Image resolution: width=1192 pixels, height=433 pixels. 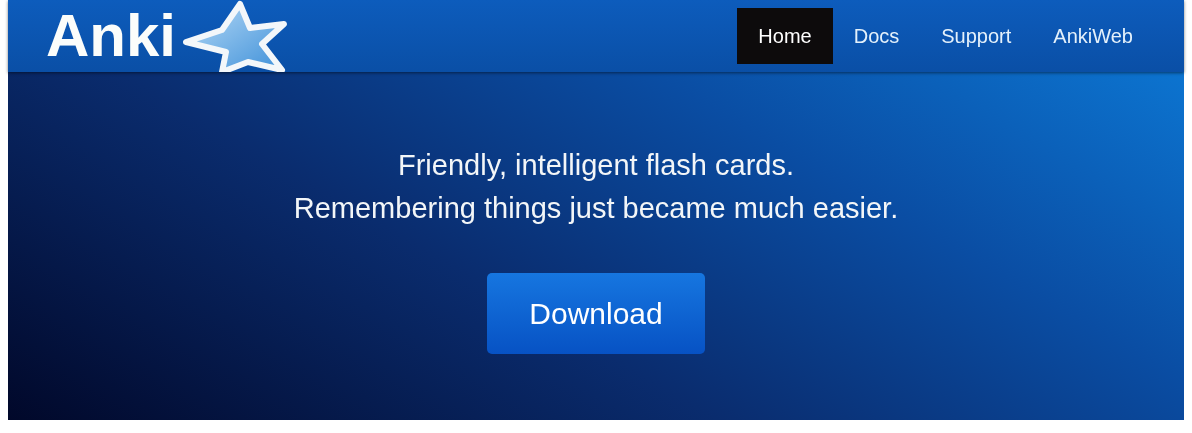 What do you see at coordinates (876, 36) in the screenshot?
I see `nav-link: Docs` at bounding box center [876, 36].